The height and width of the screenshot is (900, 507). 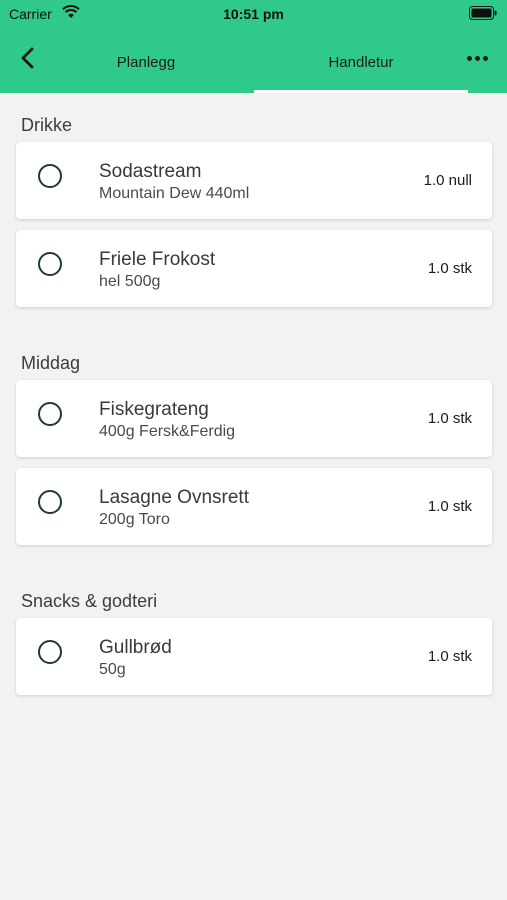 What do you see at coordinates (150, 171) in the screenshot?
I see `item-name: Sodastream` at bounding box center [150, 171].